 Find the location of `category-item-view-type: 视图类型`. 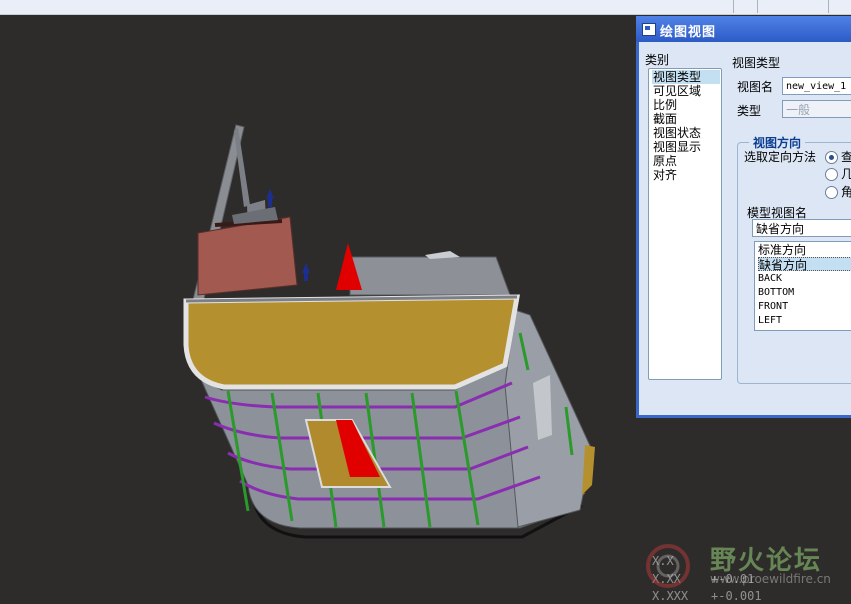

category-item-view-type: 视图类型 is located at coordinates (686, 77).